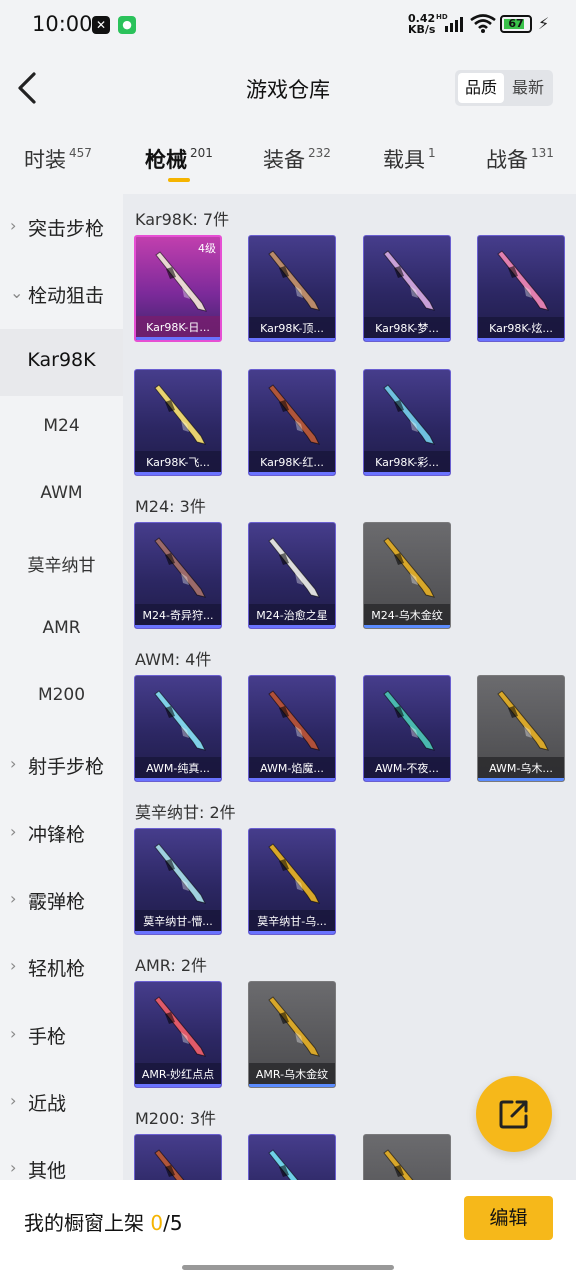  I want to click on showcase-total: /5, so click(173, 1223).